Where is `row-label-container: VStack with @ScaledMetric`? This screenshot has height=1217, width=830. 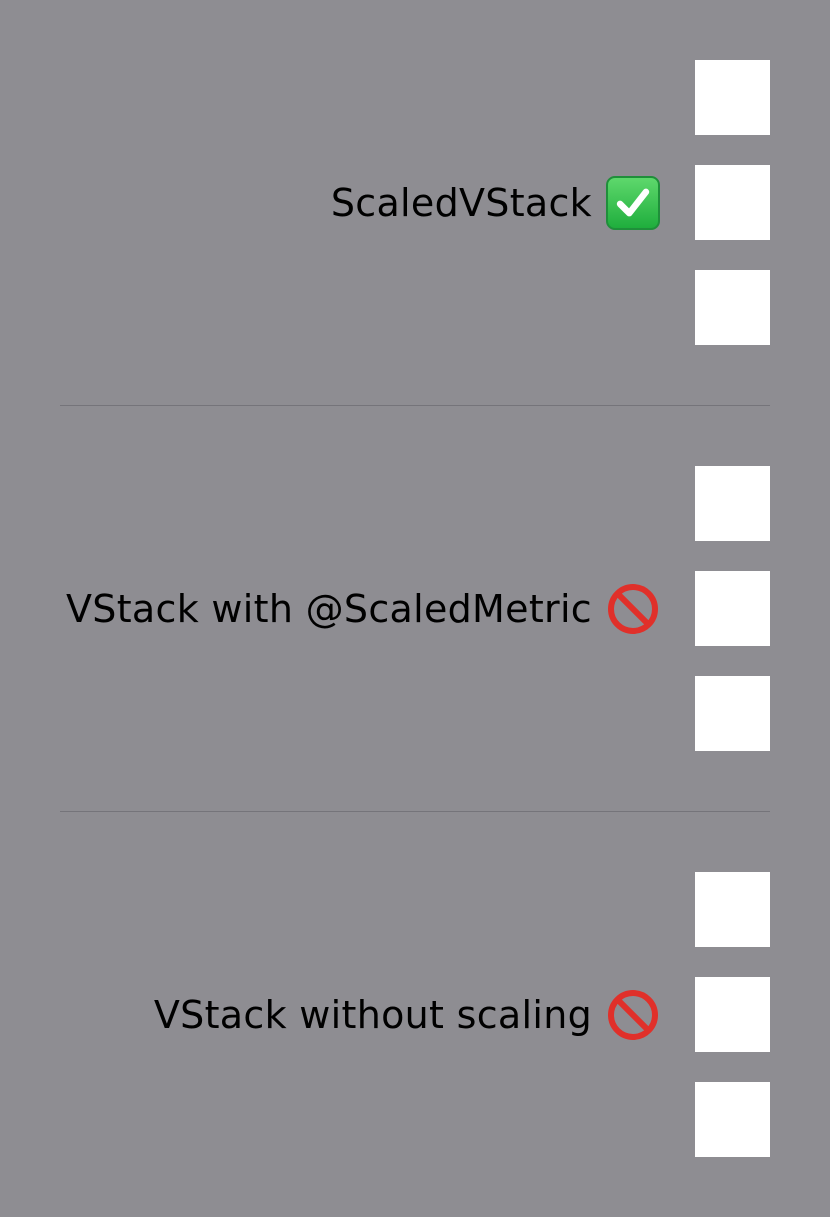 row-label-container: VStack with @ScaledMetric is located at coordinates (363, 609).